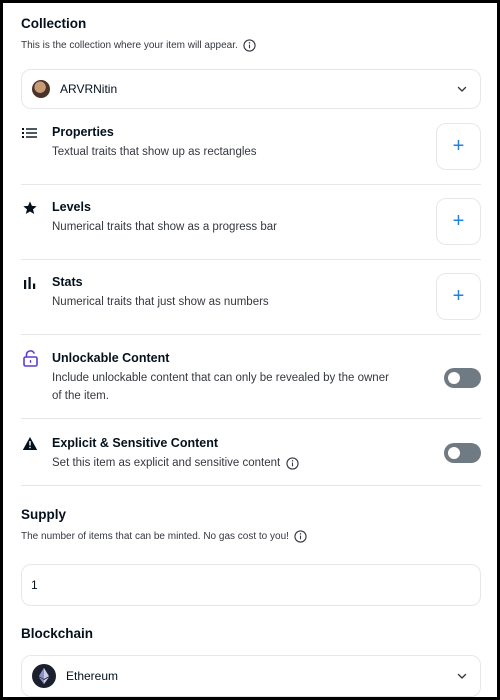 Image resolution: width=500 pixels, height=700 pixels. What do you see at coordinates (71, 207) in the screenshot?
I see `levels-title: Levels` at bounding box center [71, 207].